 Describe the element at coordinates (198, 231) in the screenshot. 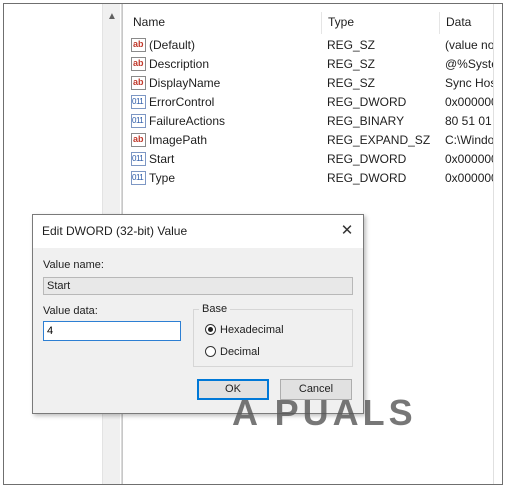

I see `dialog-title-bar: Edit DWORD (32-bit) Value ✕` at that location.